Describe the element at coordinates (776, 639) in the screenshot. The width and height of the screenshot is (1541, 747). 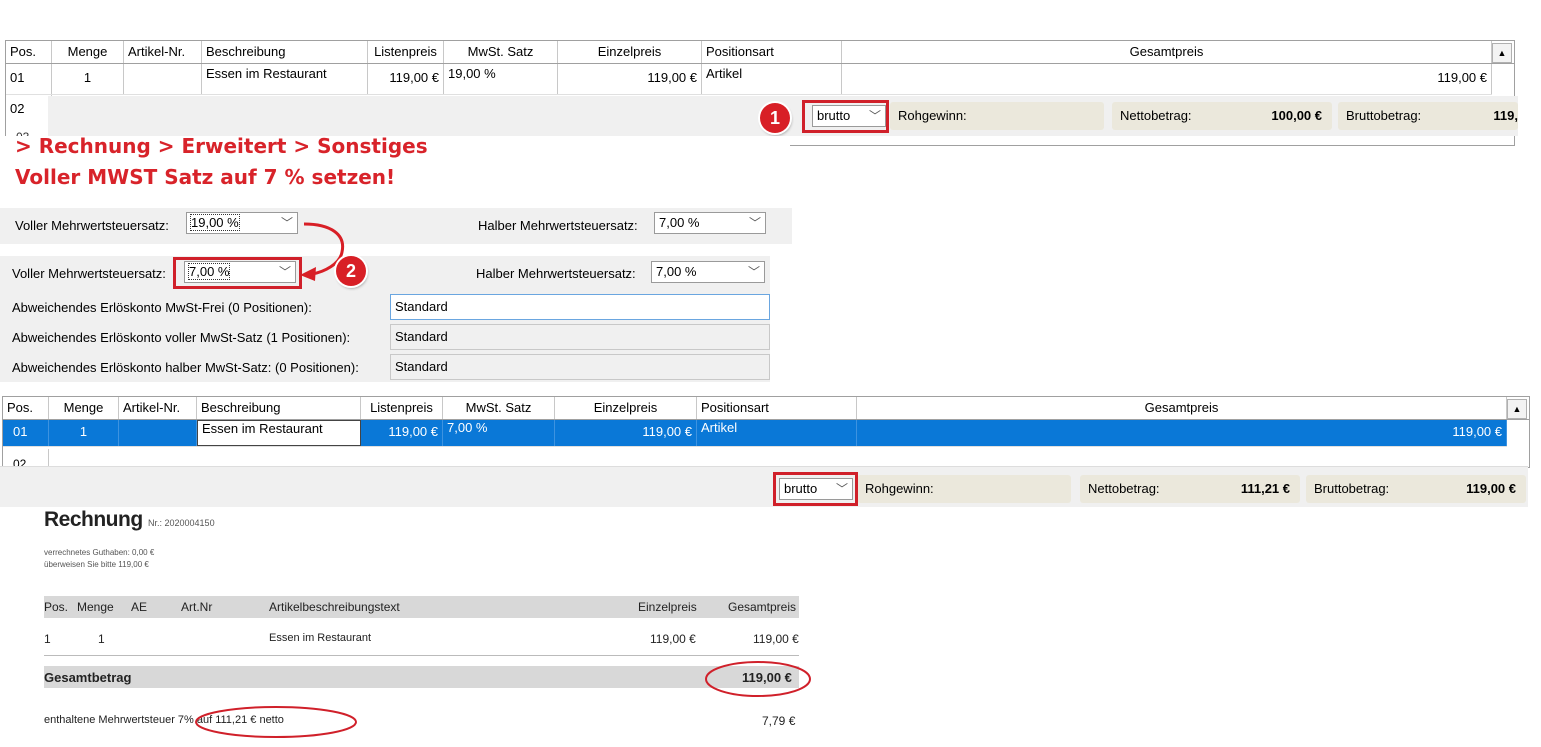
I see `inv-row-gesamtpreis: 119,00 €` at that location.